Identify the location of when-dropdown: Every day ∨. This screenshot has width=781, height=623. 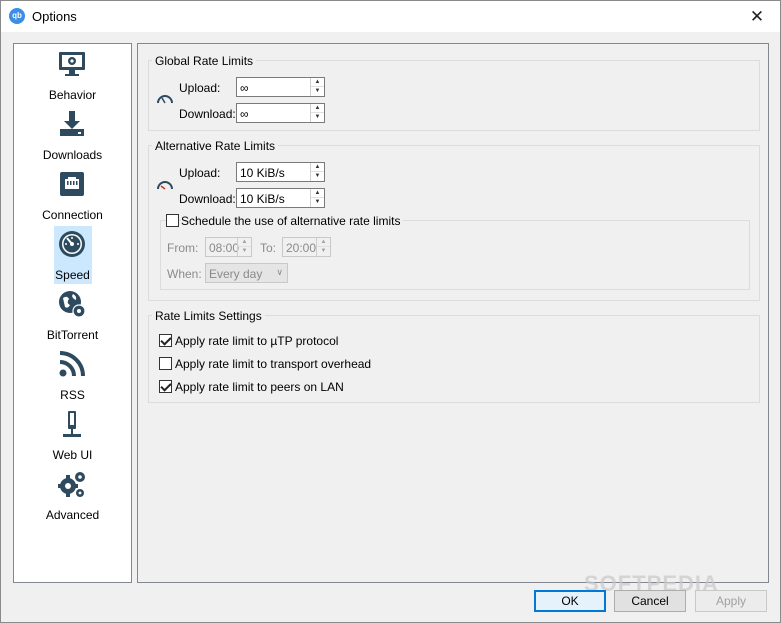
(246, 273).